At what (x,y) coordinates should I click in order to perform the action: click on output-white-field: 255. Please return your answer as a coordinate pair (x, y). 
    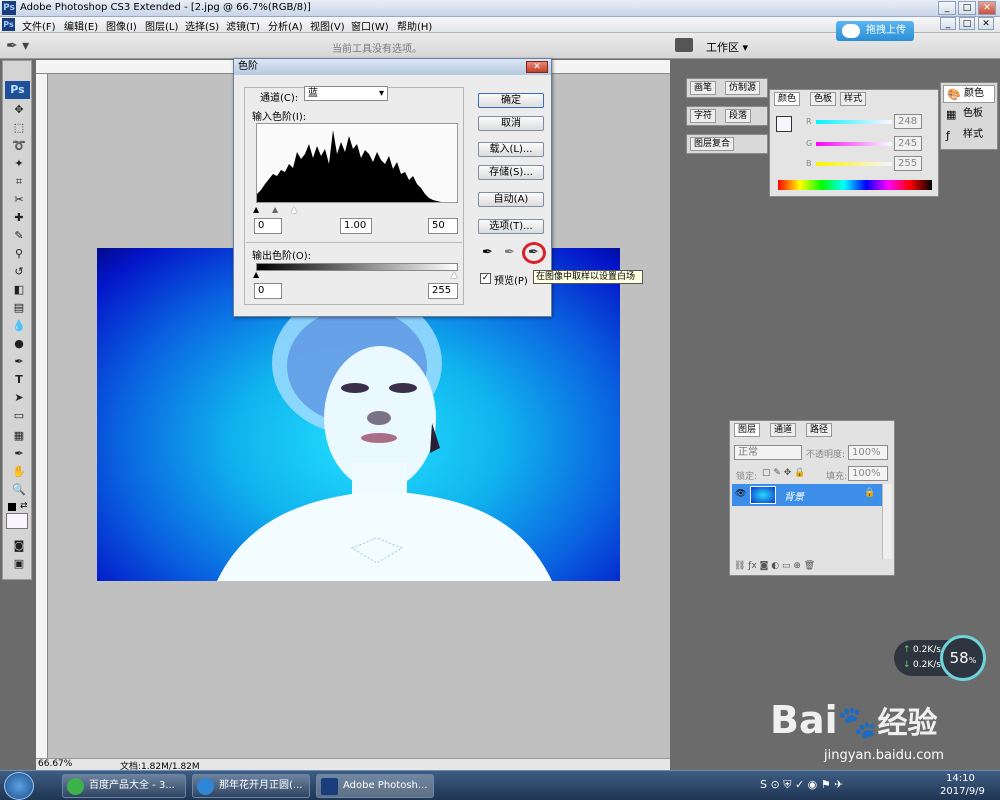
    Looking at the image, I should click on (443, 291).